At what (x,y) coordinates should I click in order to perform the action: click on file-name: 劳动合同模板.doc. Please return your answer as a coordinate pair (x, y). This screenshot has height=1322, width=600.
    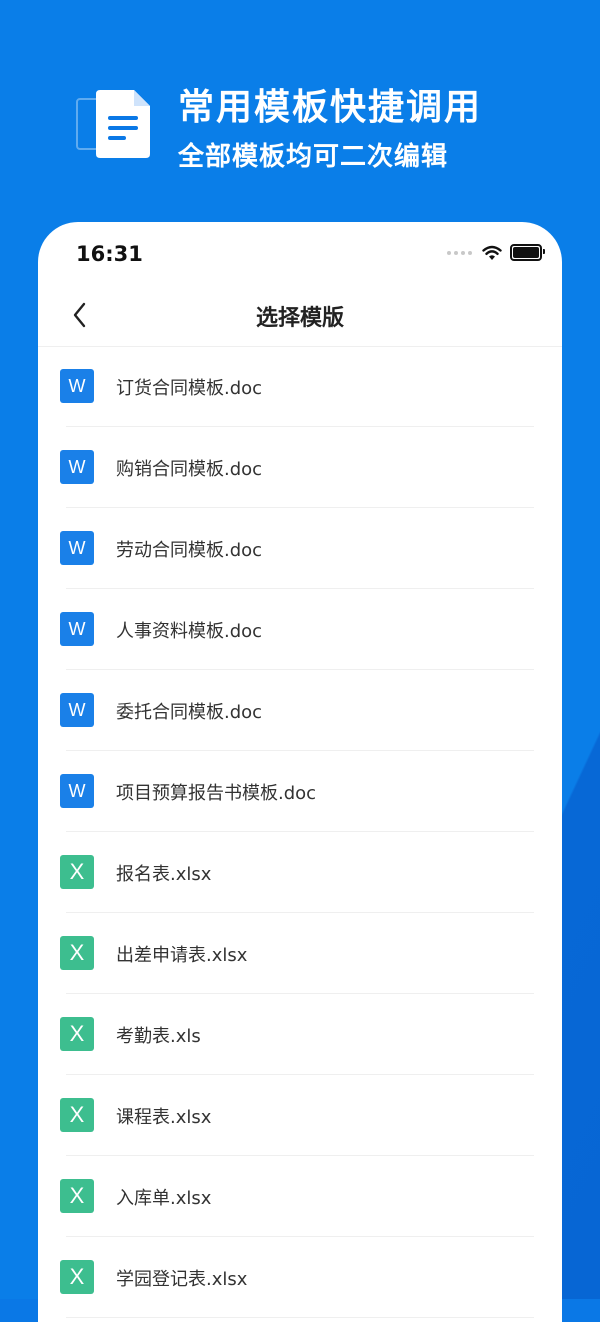
    Looking at the image, I should click on (189, 550).